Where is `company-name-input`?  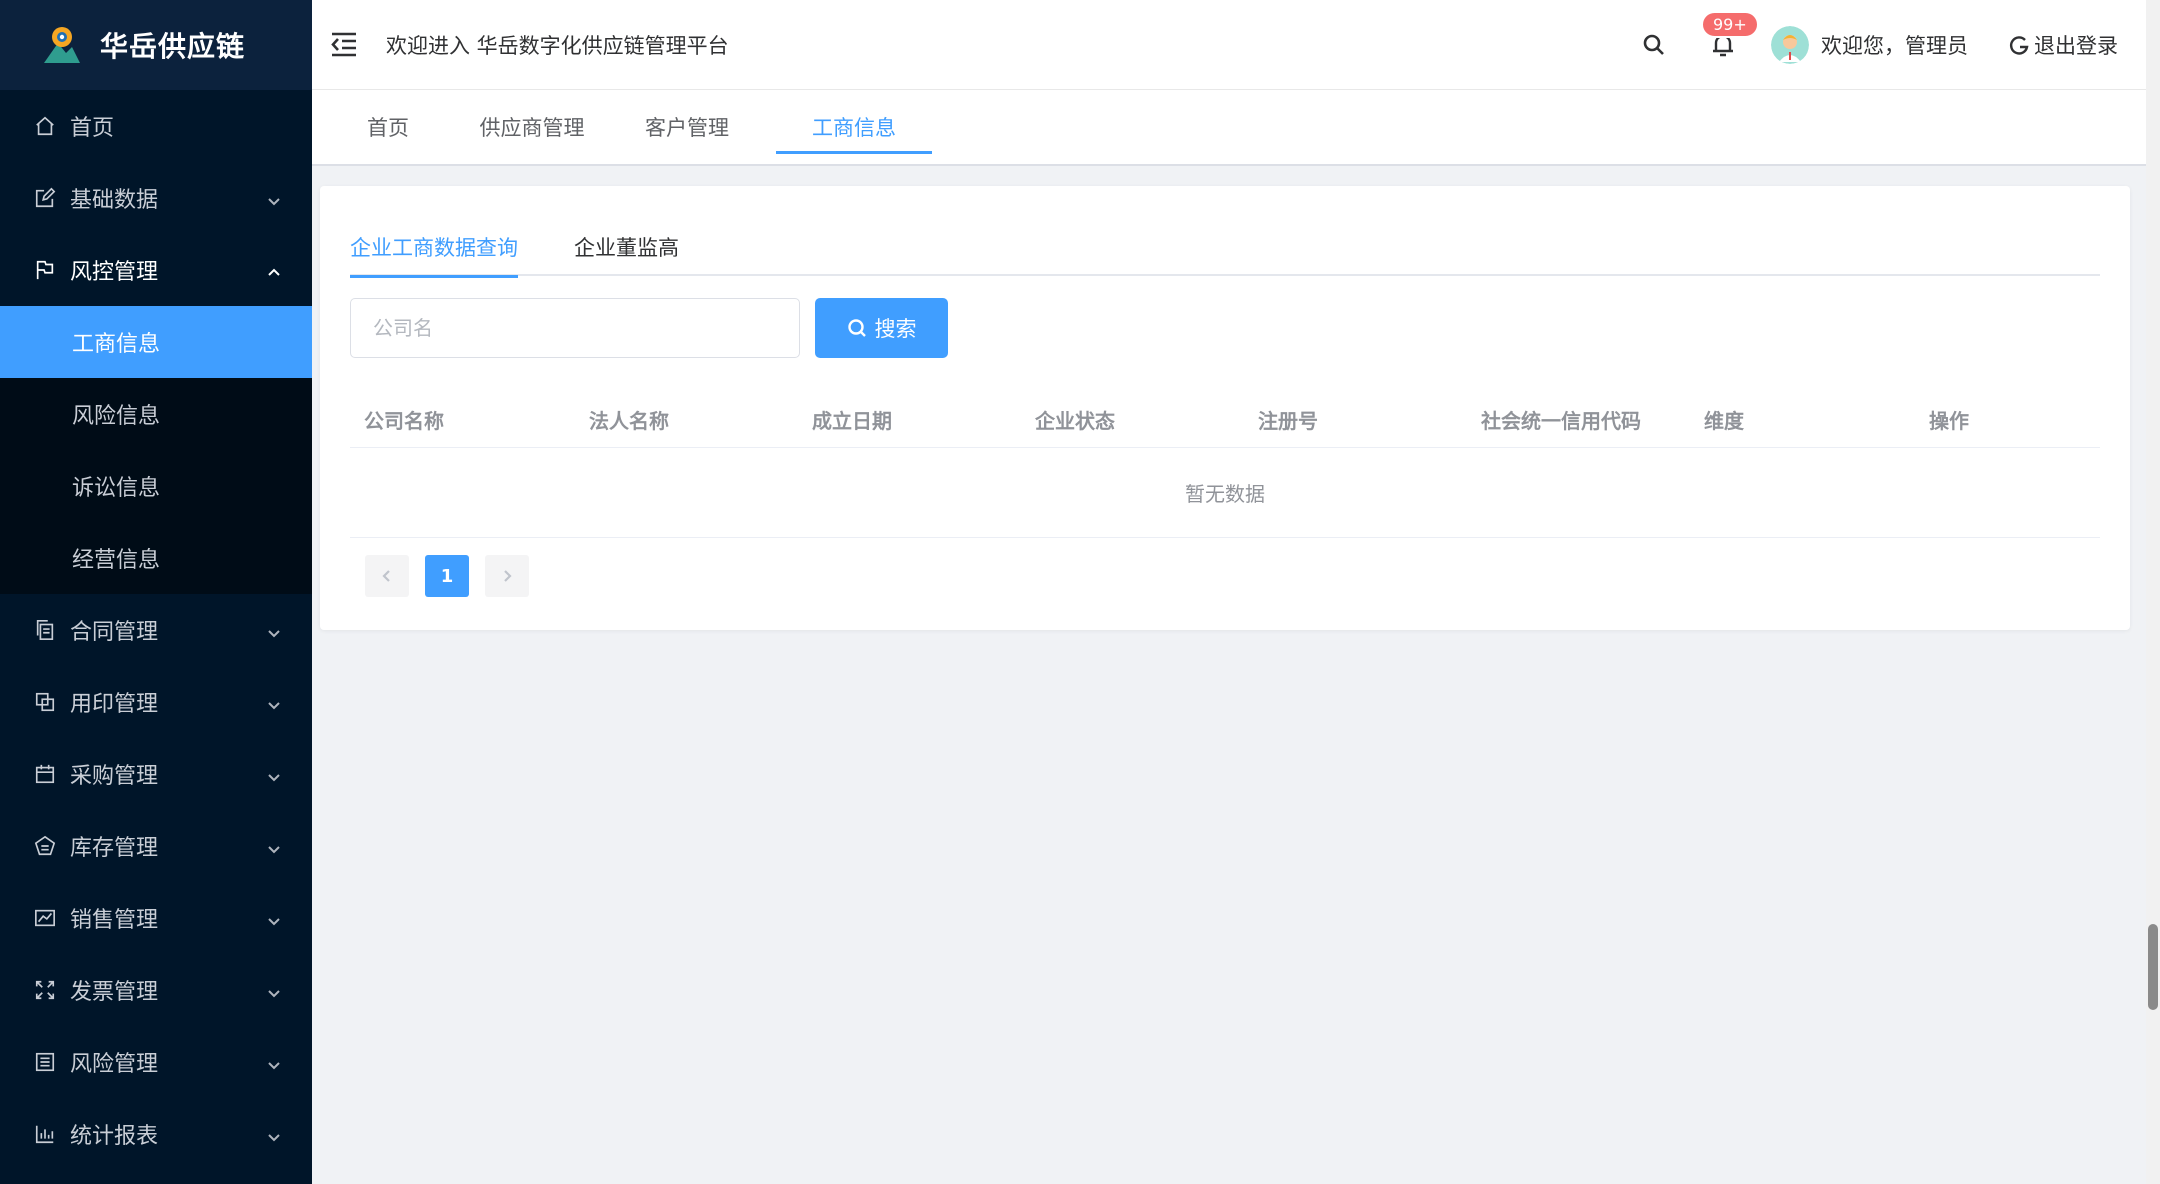 company-name-input is located at coordinates (575, 328).